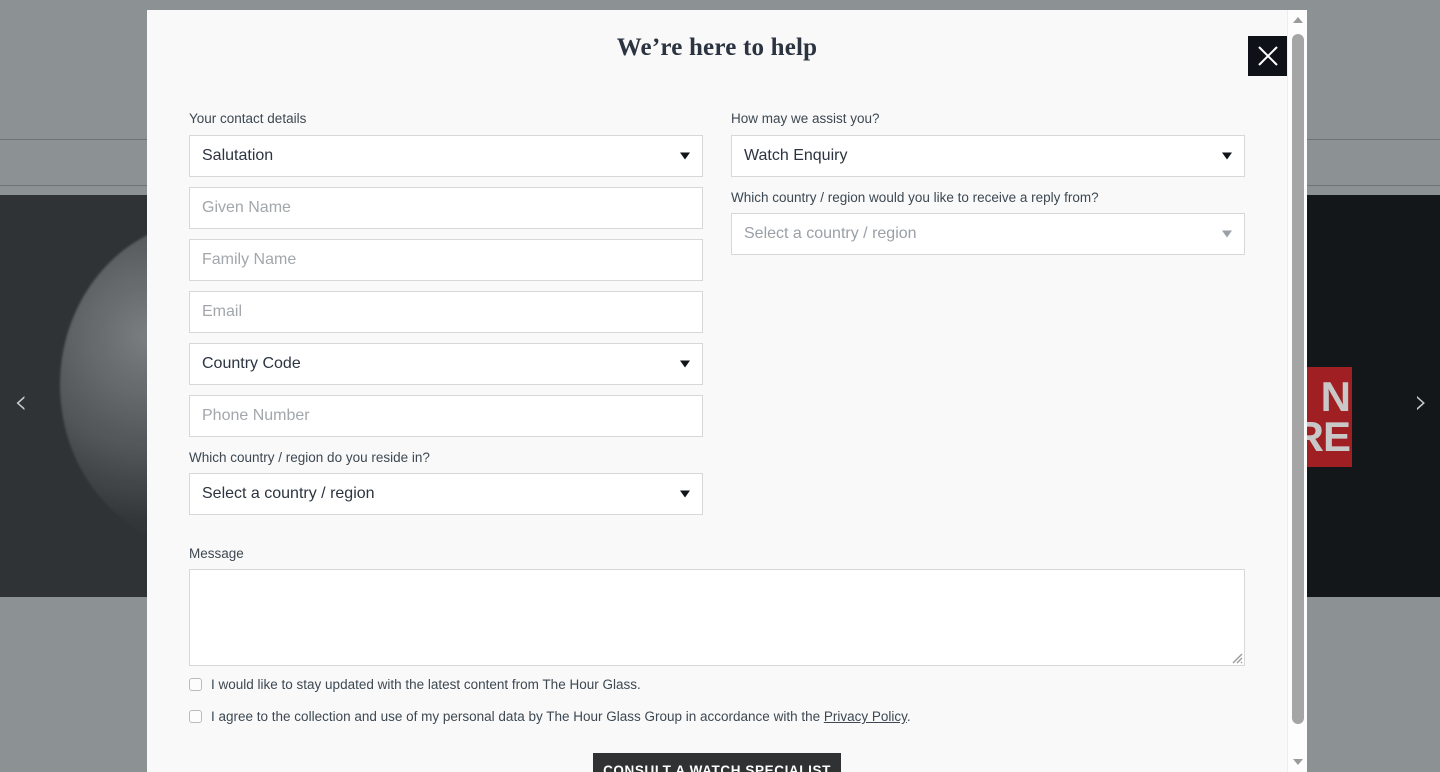 The width and height of the screenshot is (1440, 772). Describe the element at coordinates (256, 415) in the screenshot. I see `phone-number-placeholder: Phone Number` at that location.